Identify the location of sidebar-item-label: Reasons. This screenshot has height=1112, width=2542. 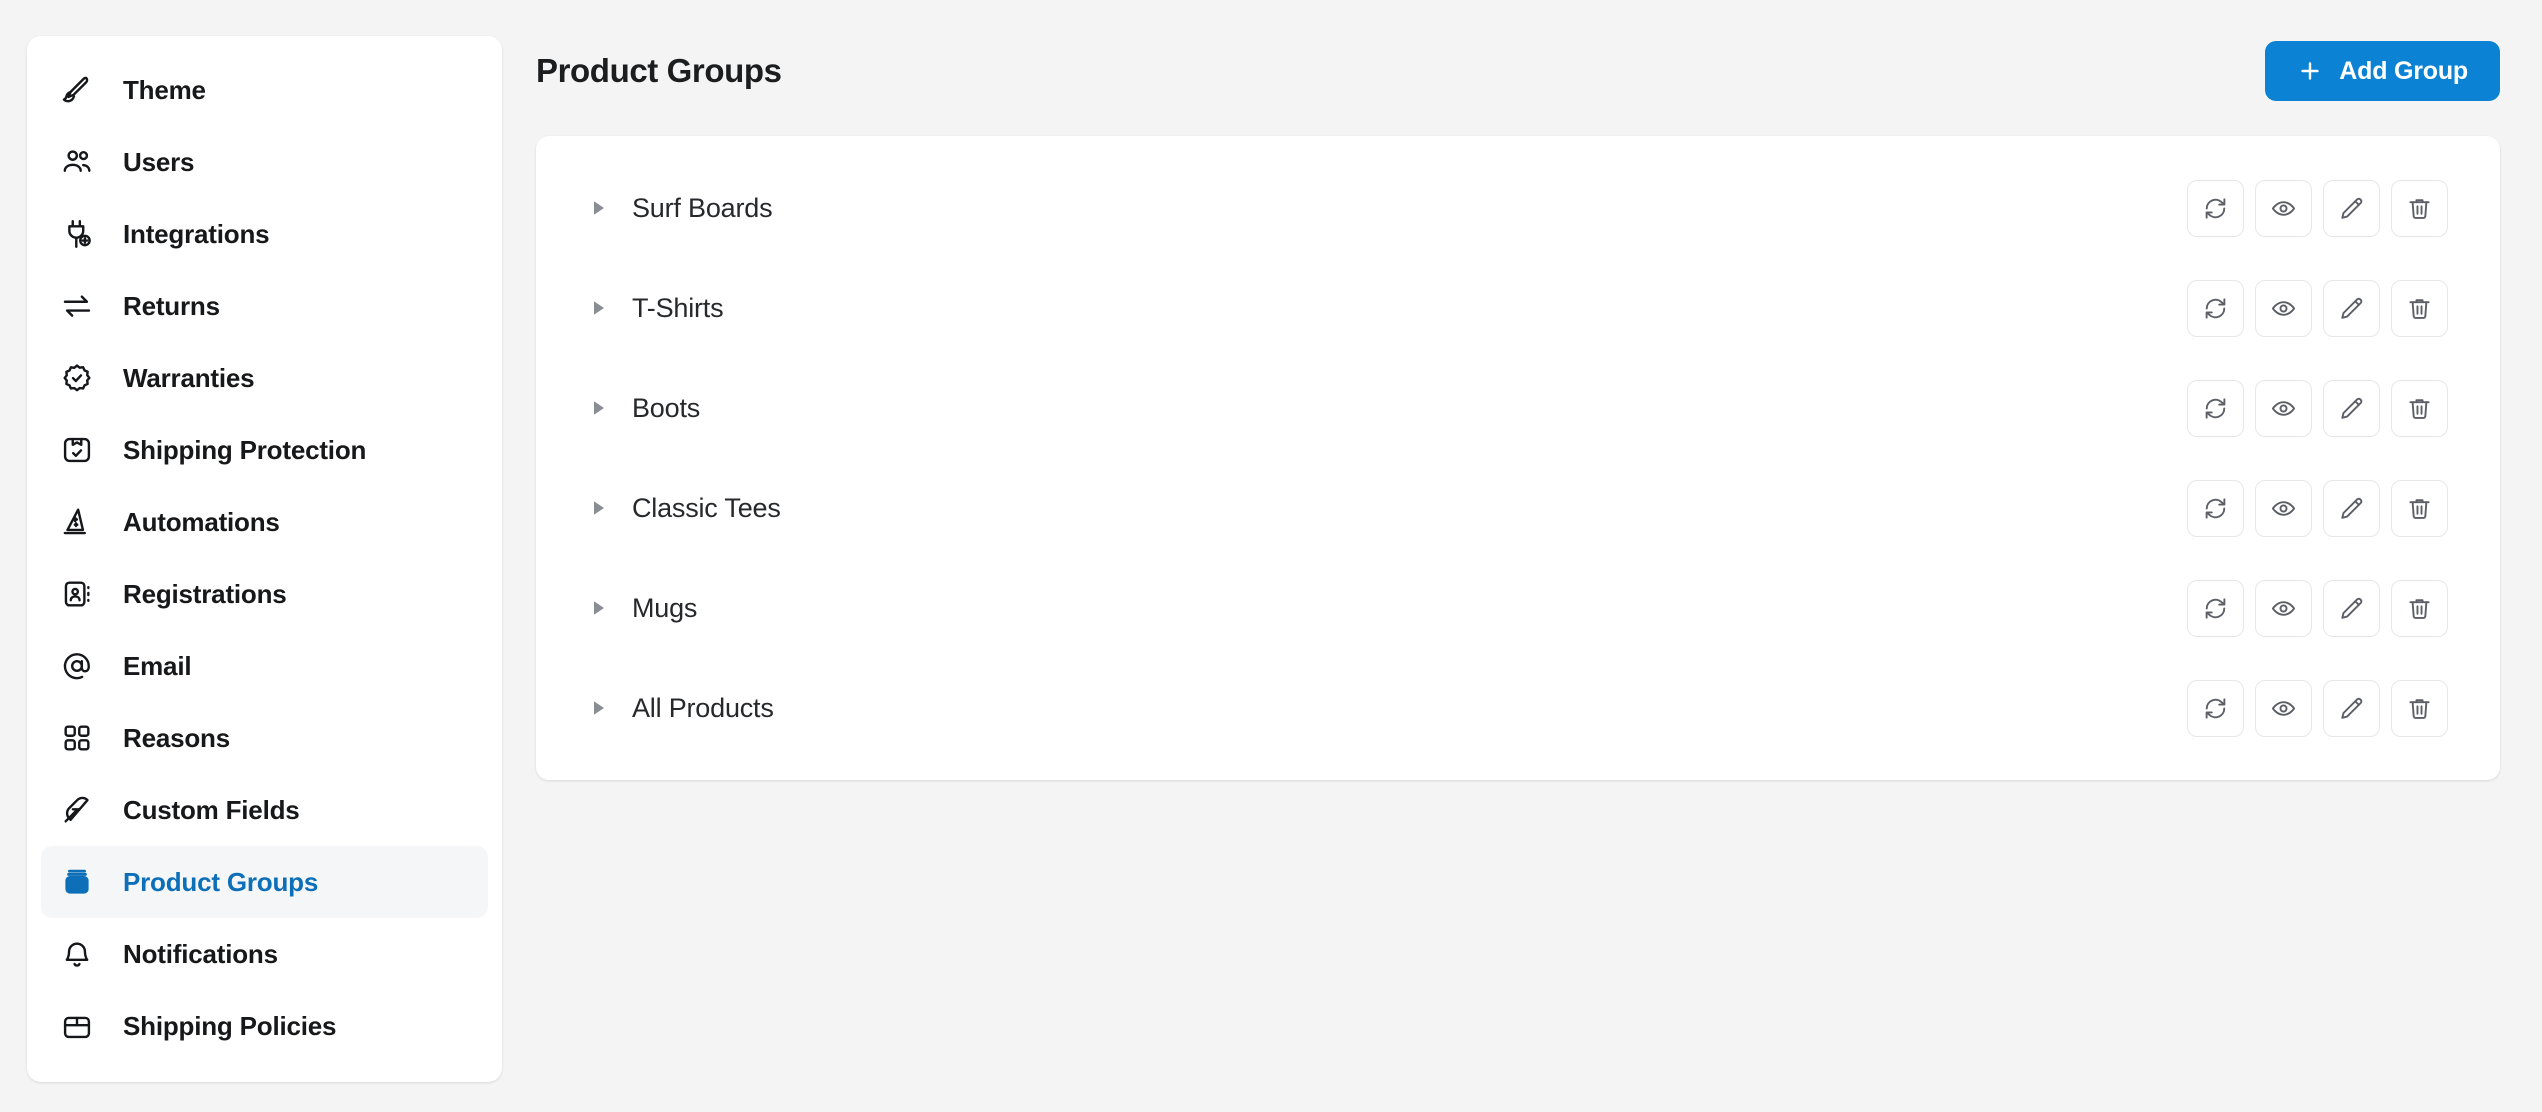
(176, 737).